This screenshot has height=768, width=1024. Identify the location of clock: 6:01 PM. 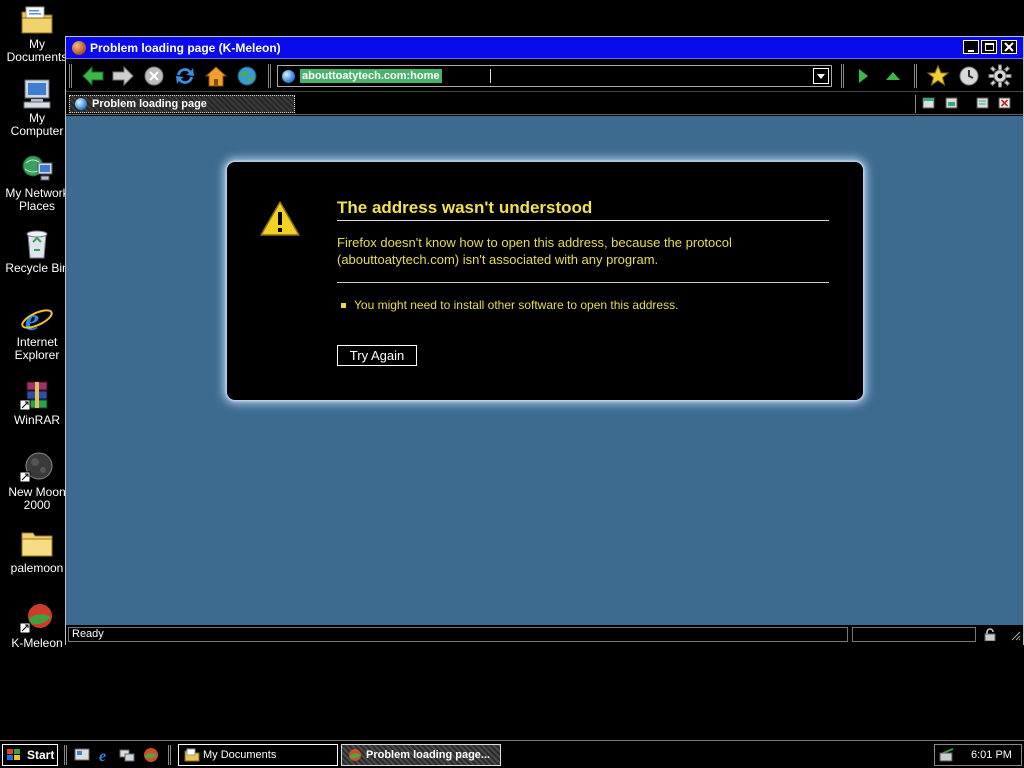
(991, 755).